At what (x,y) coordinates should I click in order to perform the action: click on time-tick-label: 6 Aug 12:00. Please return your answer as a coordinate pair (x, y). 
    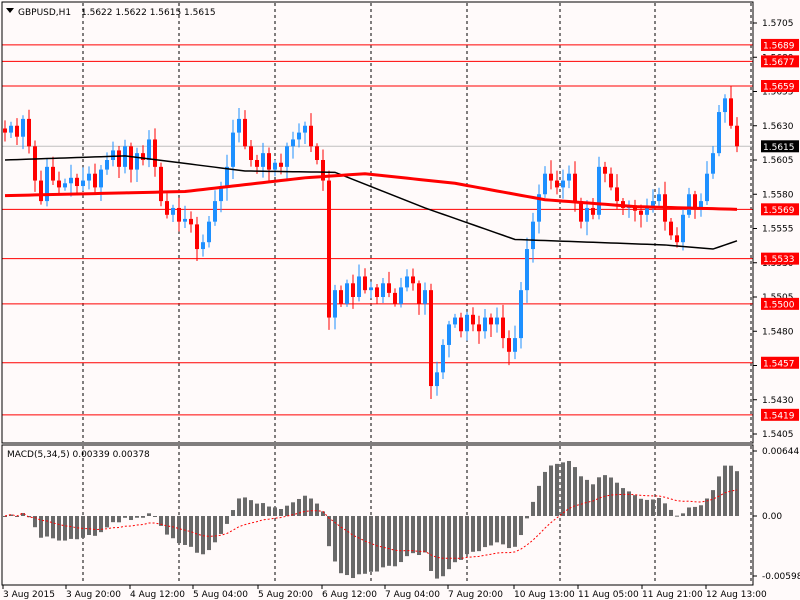
    Looking at the image, I should click on (349, 595).